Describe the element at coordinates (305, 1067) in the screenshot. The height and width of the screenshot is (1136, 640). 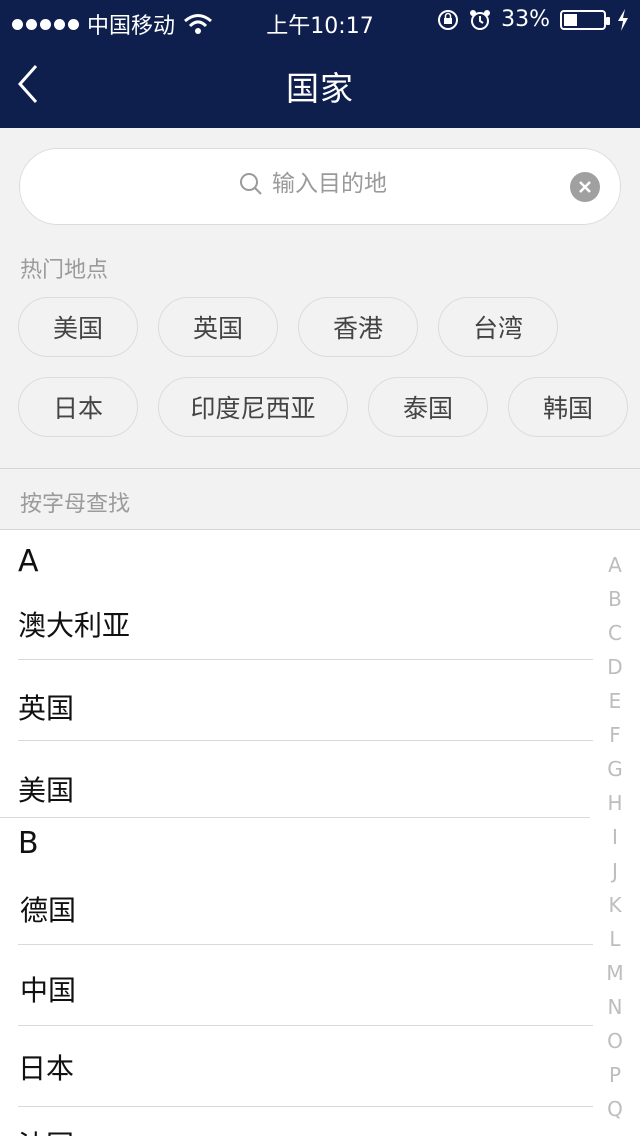
I see `country-row: 日本` at that location.